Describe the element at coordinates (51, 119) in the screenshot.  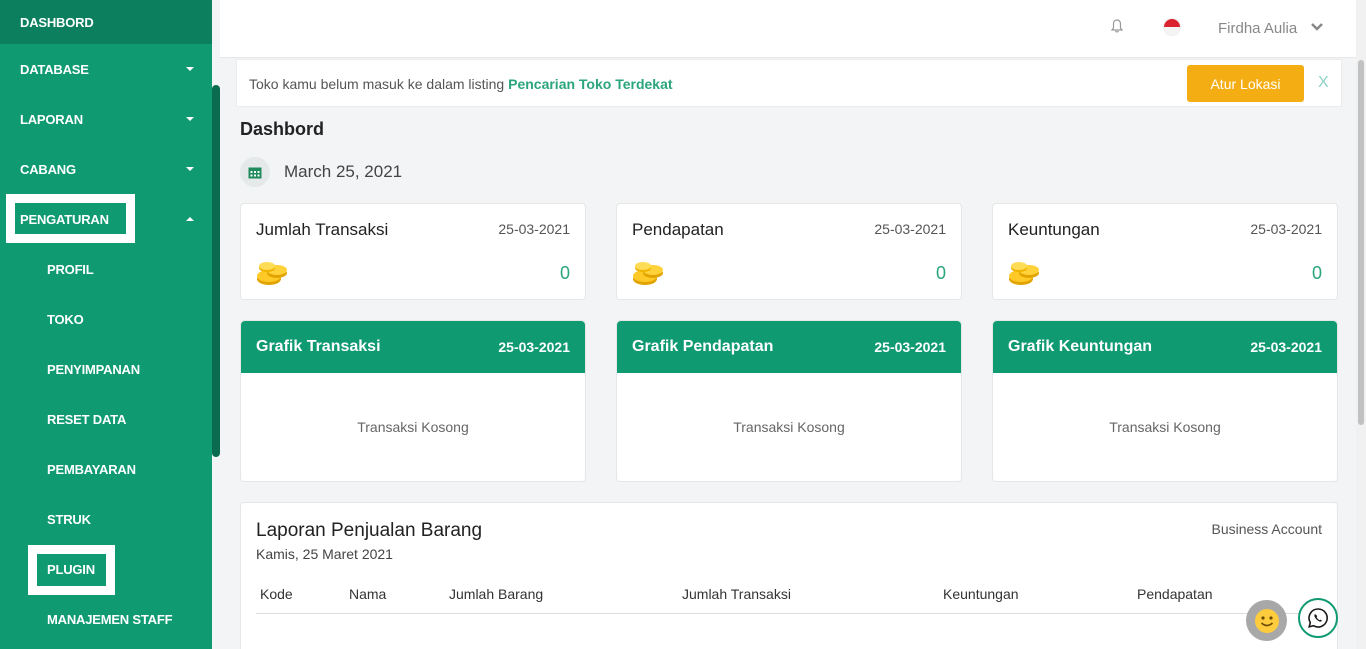
I see `sidebar-item-label: LAPORAN` at that location.